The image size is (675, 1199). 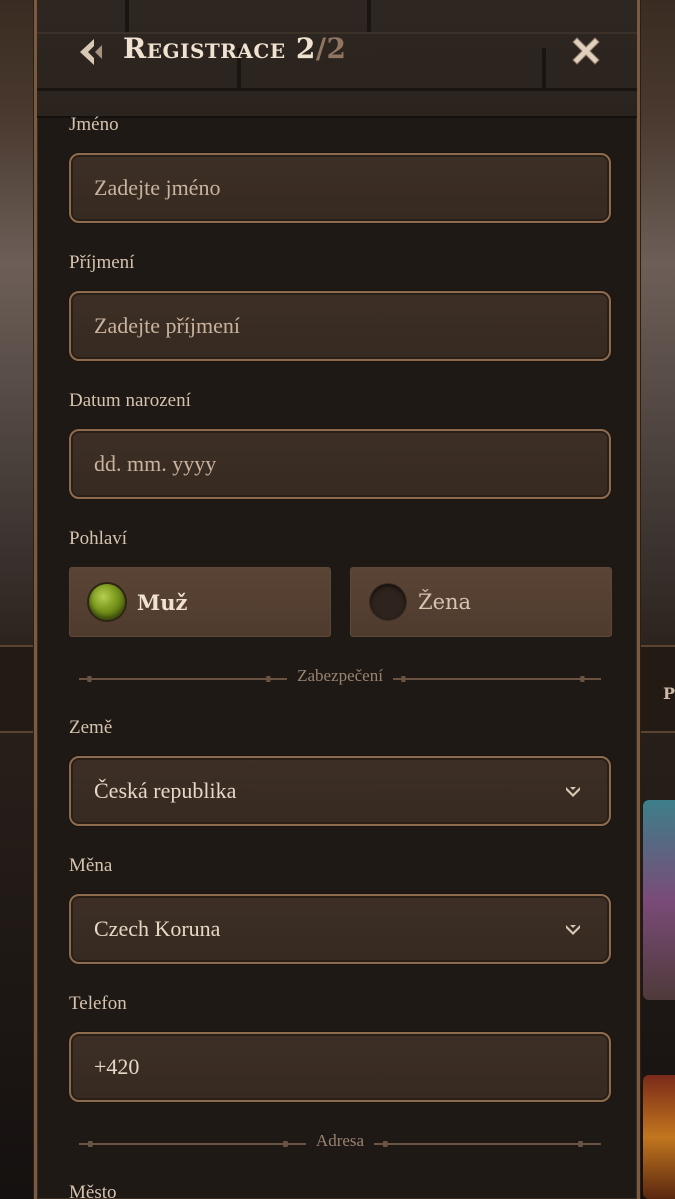 I want to click on first-name-label: Jméno, so click(x=94, y=124).